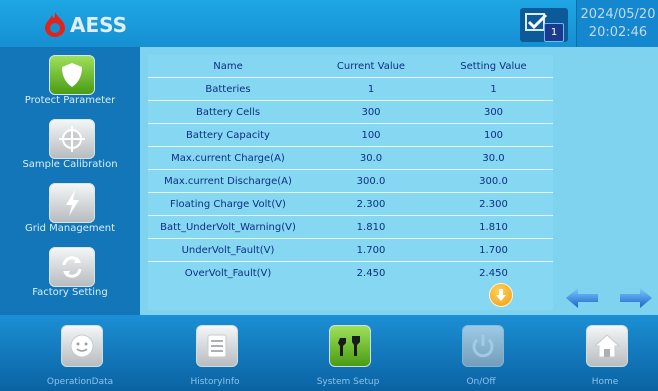 The height and width of the screenshot is (391, 658). I want to click on sidebar-item-factory-setting: Factory Setting, so click(70, 271).